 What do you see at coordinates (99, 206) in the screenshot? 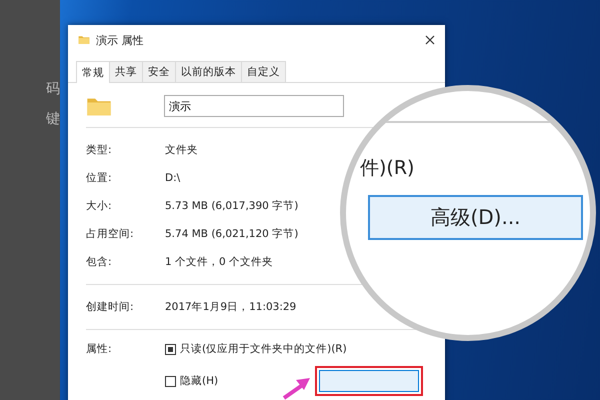
I see `property-label: 大小:` at bounding box center [99, 206].